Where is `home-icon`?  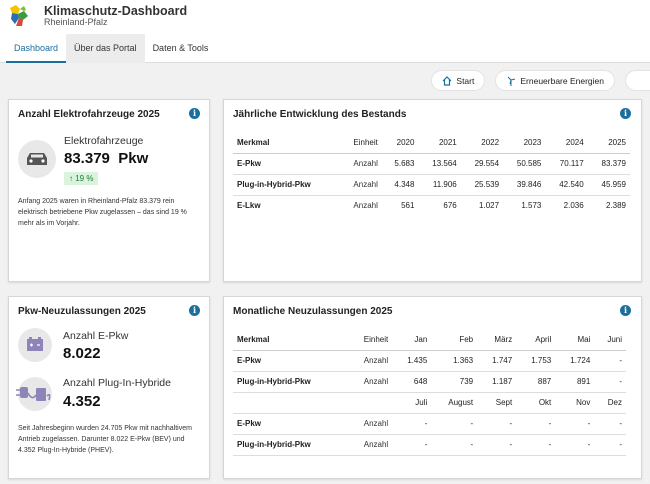 home-icon is located at coordinates (447, 80).